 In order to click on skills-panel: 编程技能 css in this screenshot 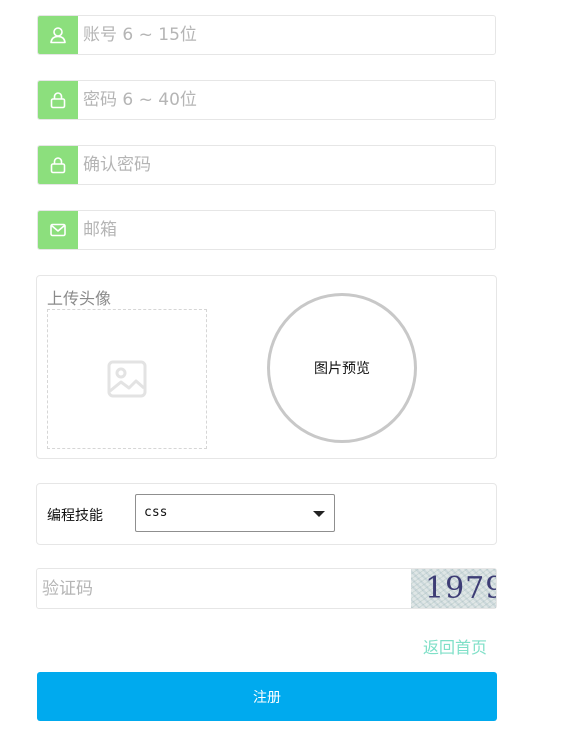, I will do `click(266, 514)`.